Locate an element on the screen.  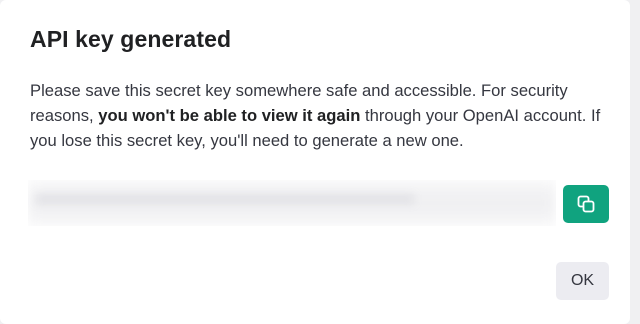
dialog-title: API key generated is located at coordinates (131, 39).